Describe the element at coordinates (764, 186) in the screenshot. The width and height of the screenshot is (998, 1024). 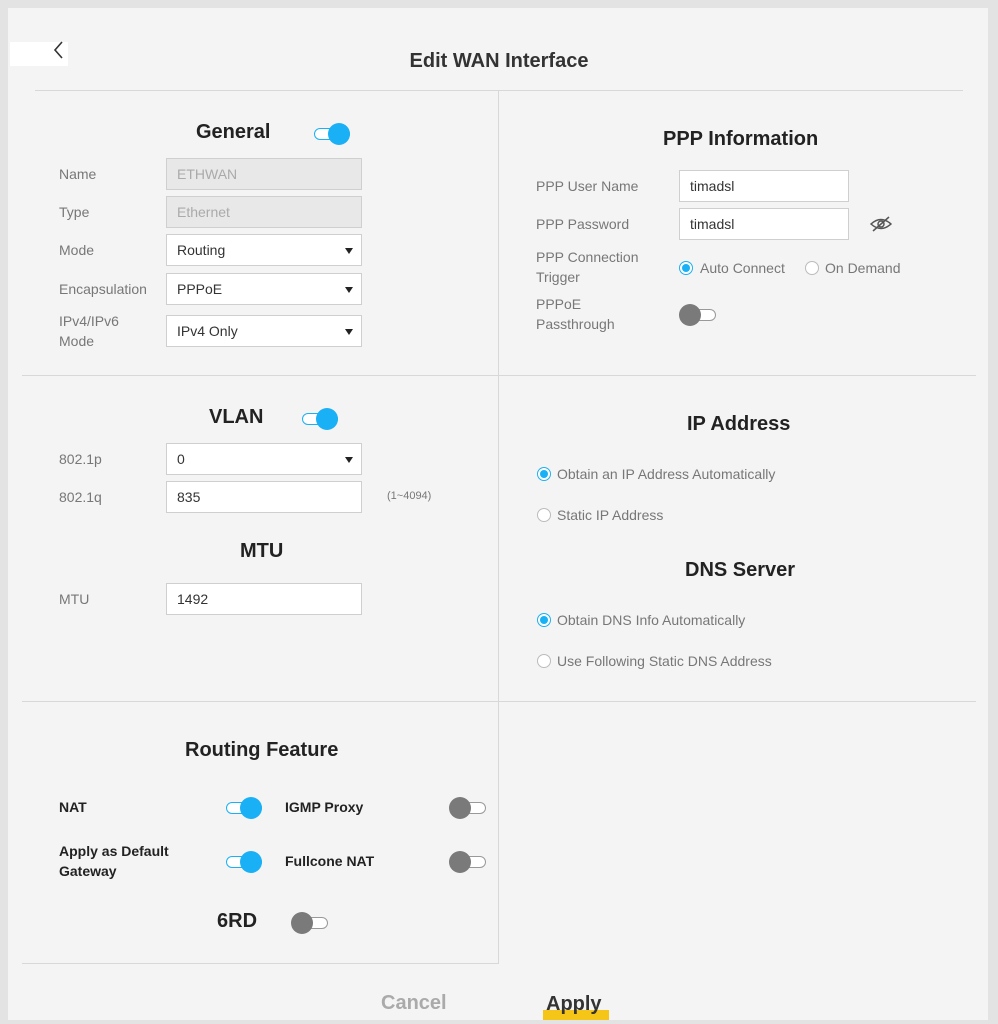
I see `ppp-user-input: timadsl` at that location.